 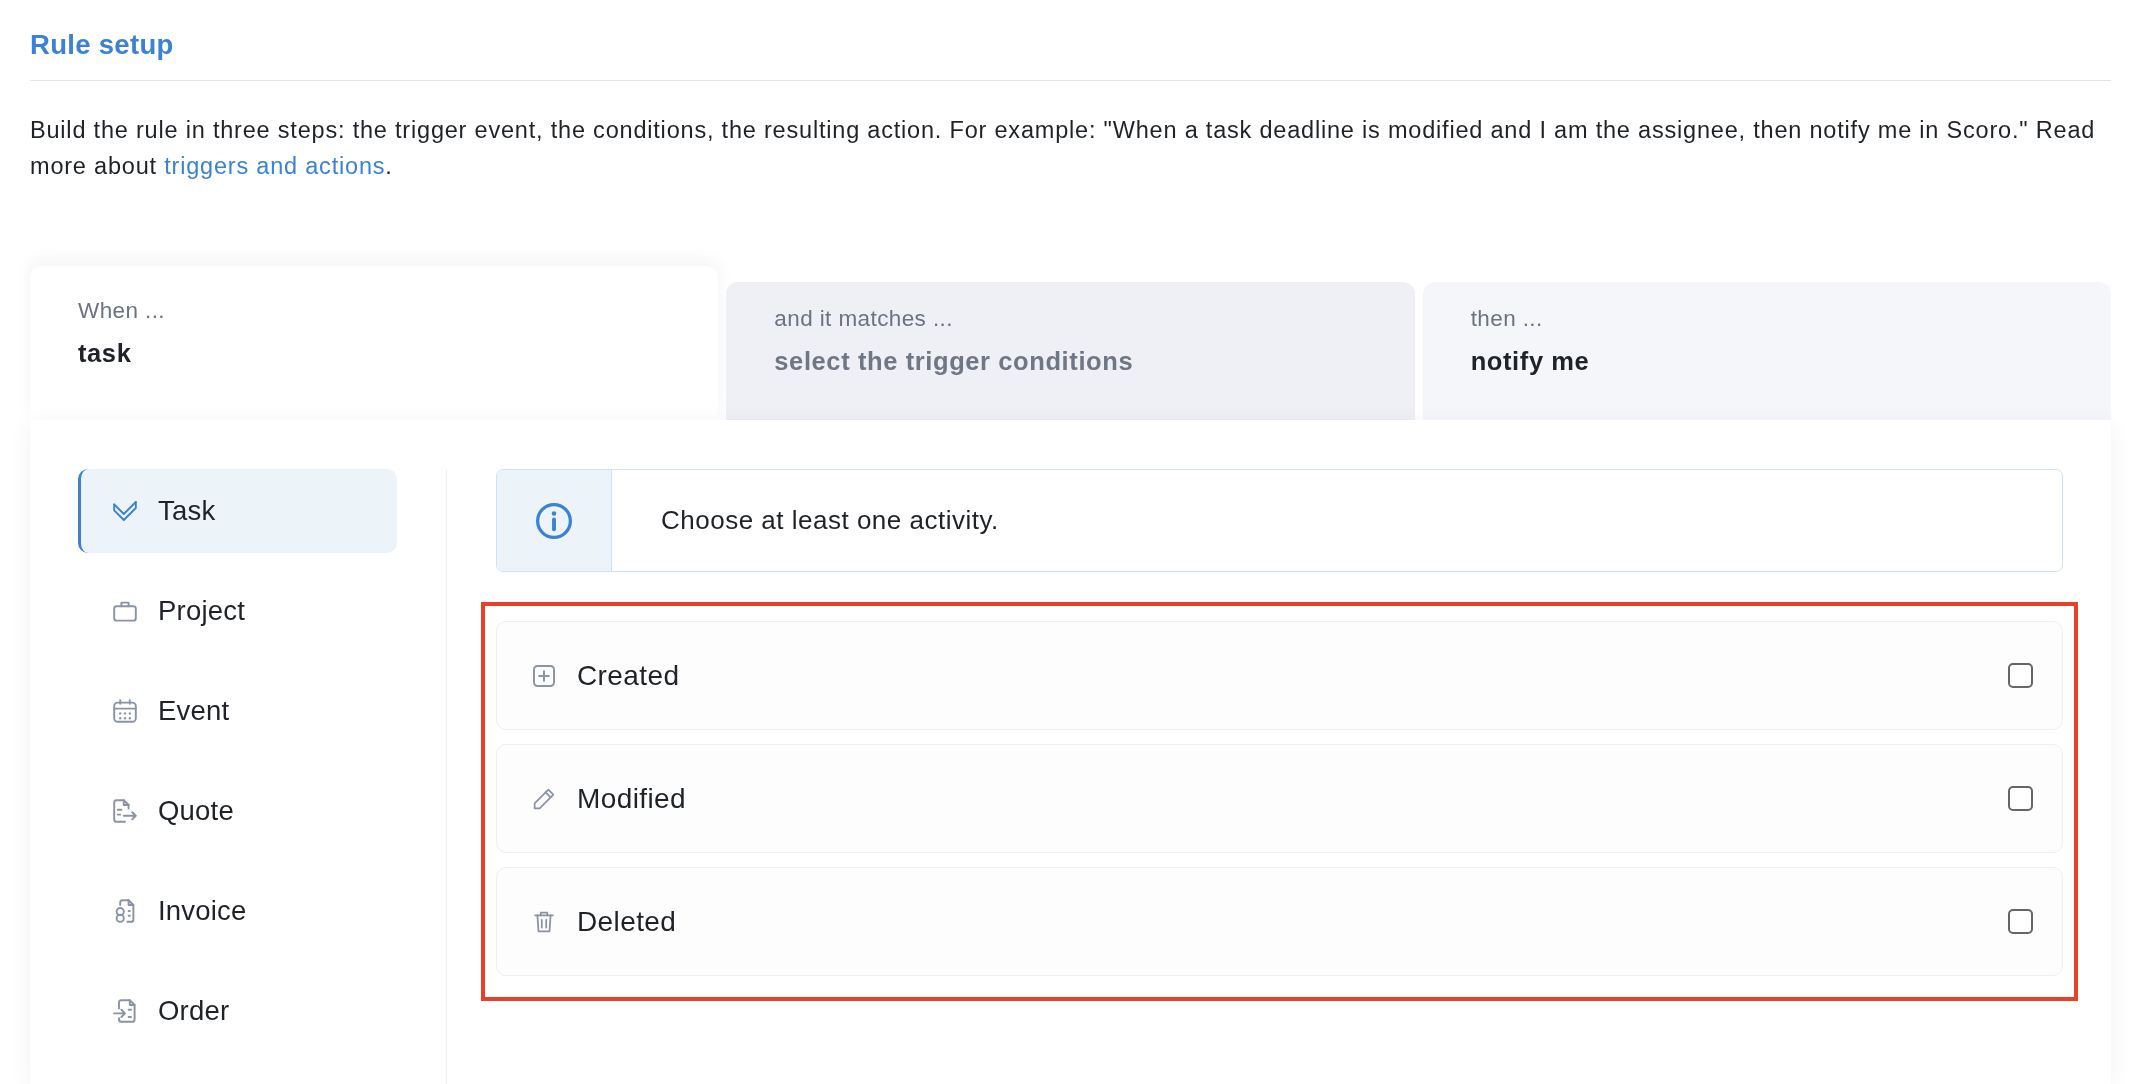 What do you see at coordinates (237, 811) in the screenshot?
I see `sidebar-item: Quote` at bounding box center [237, 811].